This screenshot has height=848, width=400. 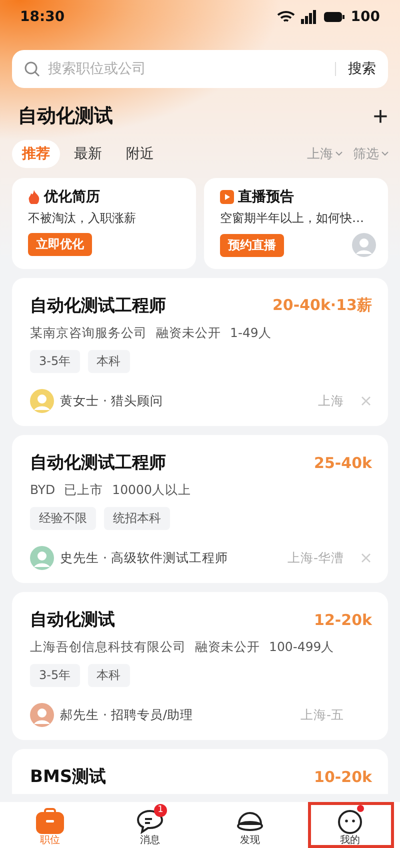 I want to click on promo-subtitle: 不被淘汰，入职涨薪, so click(x=82, y=218).